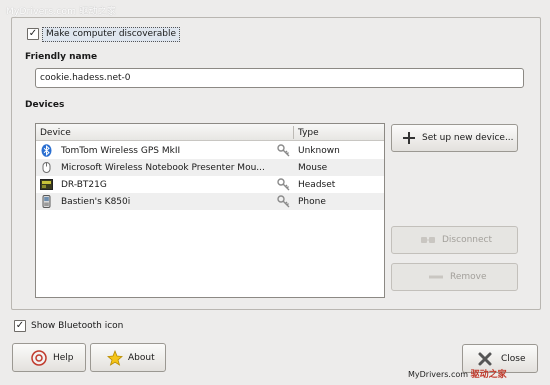 Image resolution: width=550 pixels, height=385 pixels. What do you see at coordinates (468, 277) in the screenshot?
I see `remove-button-label: Remove` at bounding box center [468, 277].